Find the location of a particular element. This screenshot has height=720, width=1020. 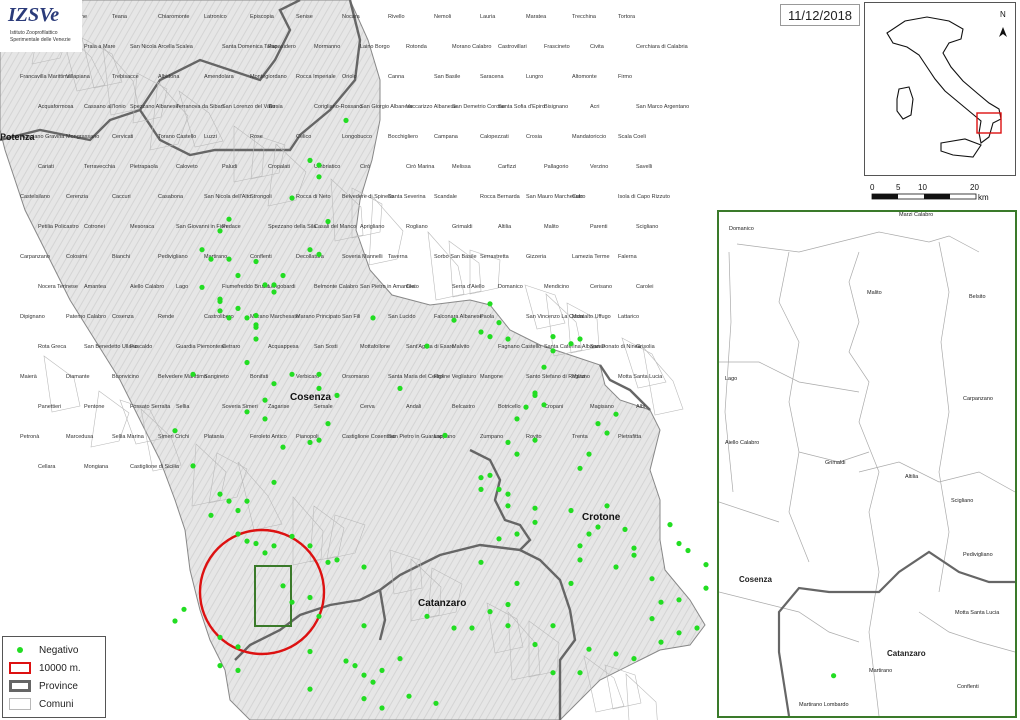

inset-point is located at coordinates (834, 676).